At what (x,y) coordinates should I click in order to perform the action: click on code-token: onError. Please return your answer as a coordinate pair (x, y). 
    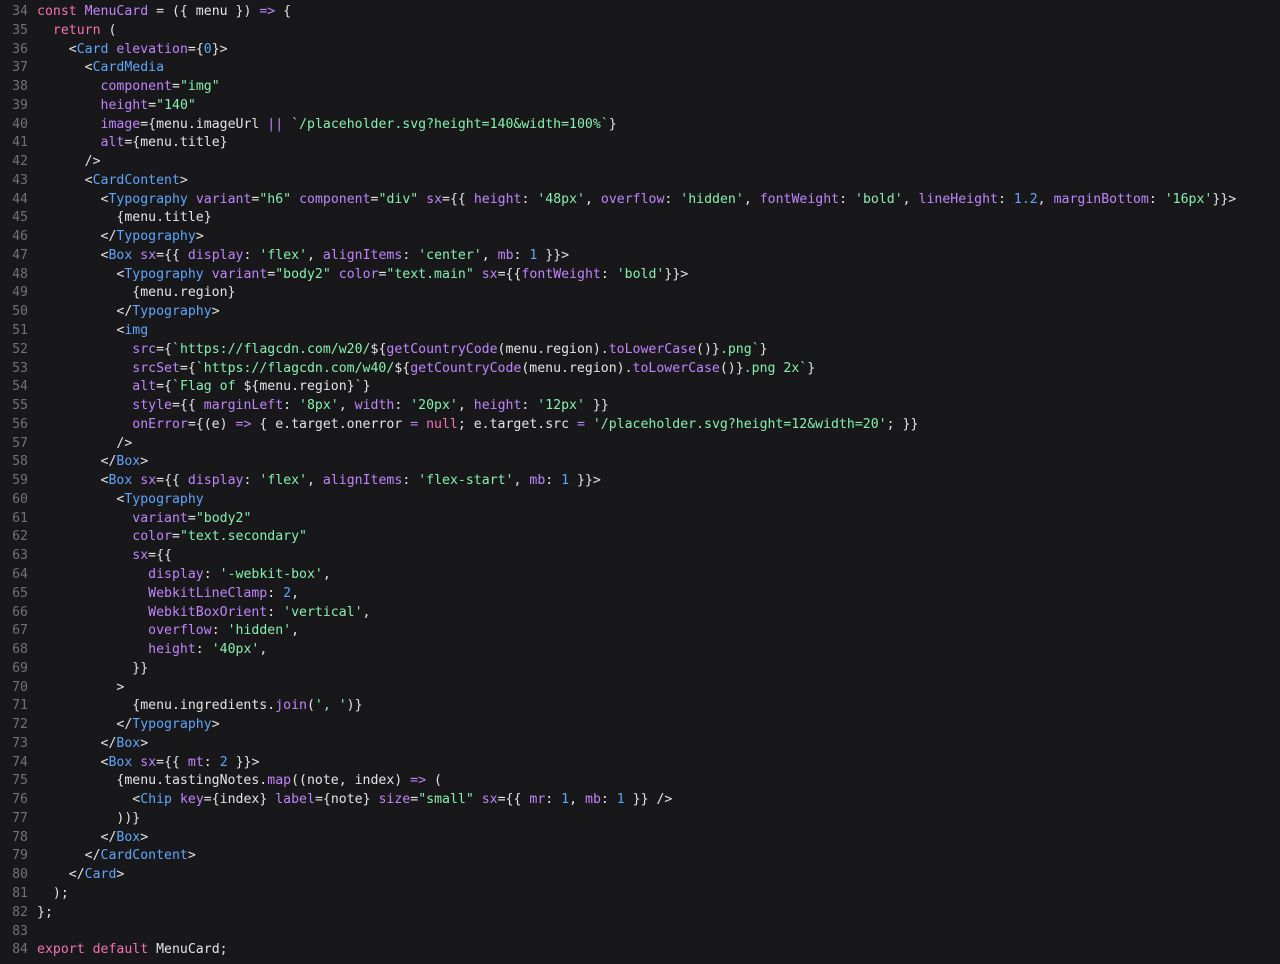
    Looking at the image, I should click on (160, 424).